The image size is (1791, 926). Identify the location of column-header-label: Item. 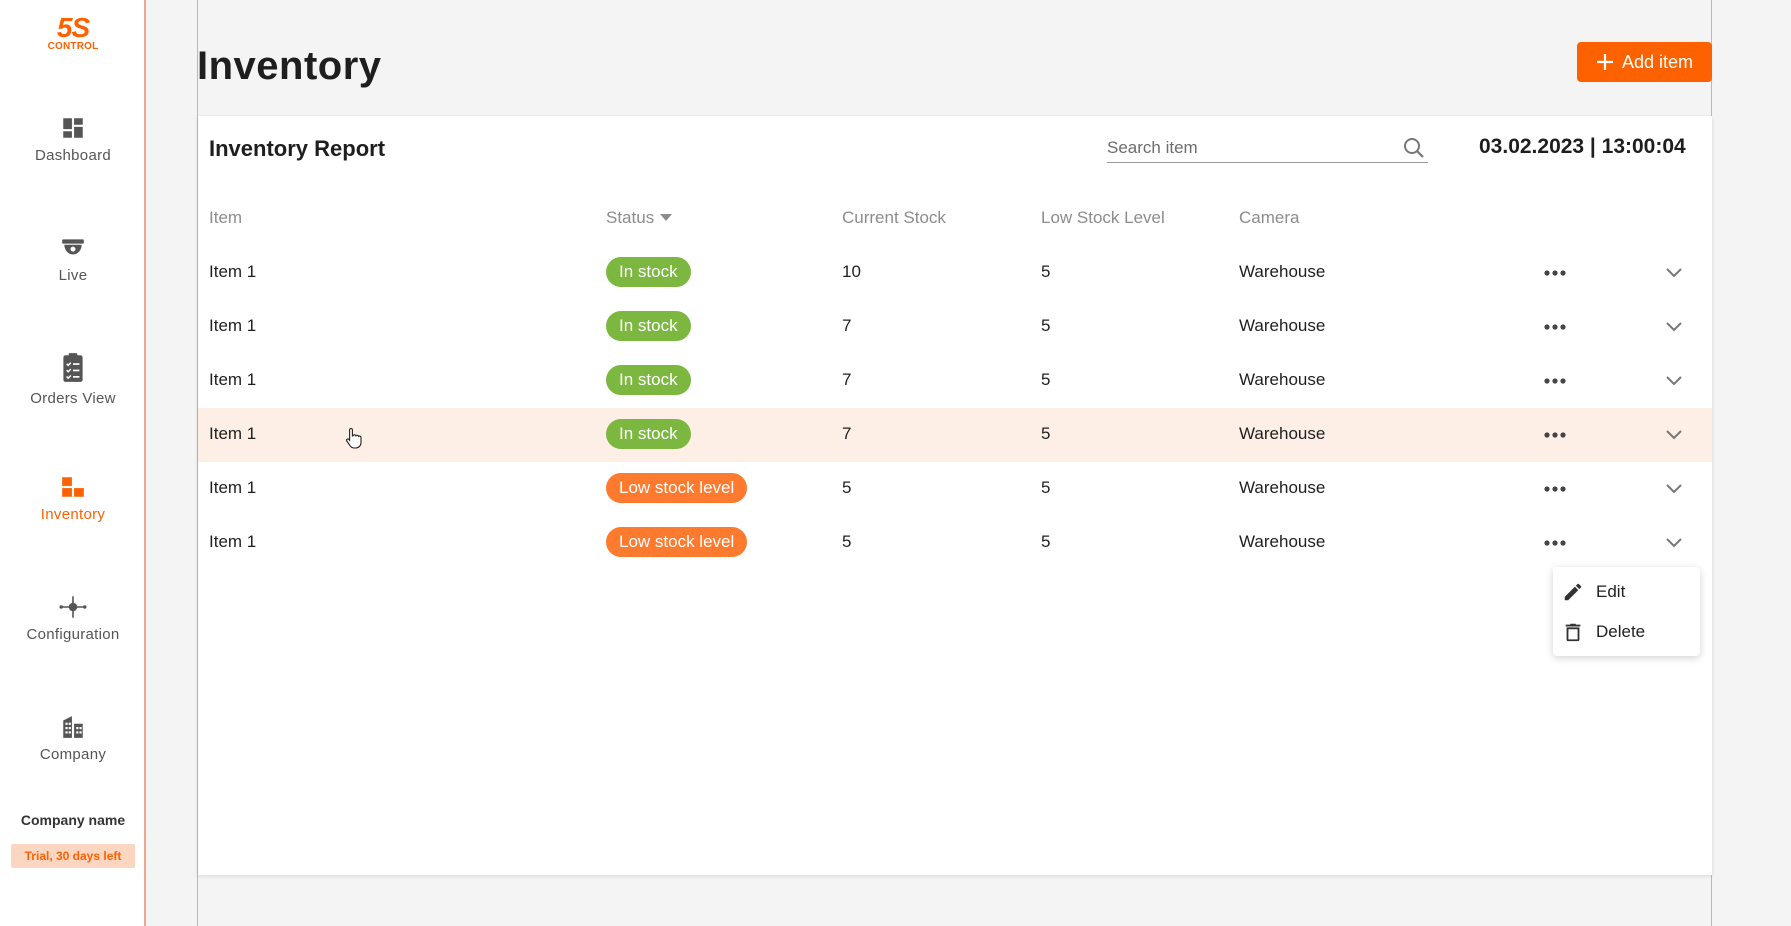
(226, 217).